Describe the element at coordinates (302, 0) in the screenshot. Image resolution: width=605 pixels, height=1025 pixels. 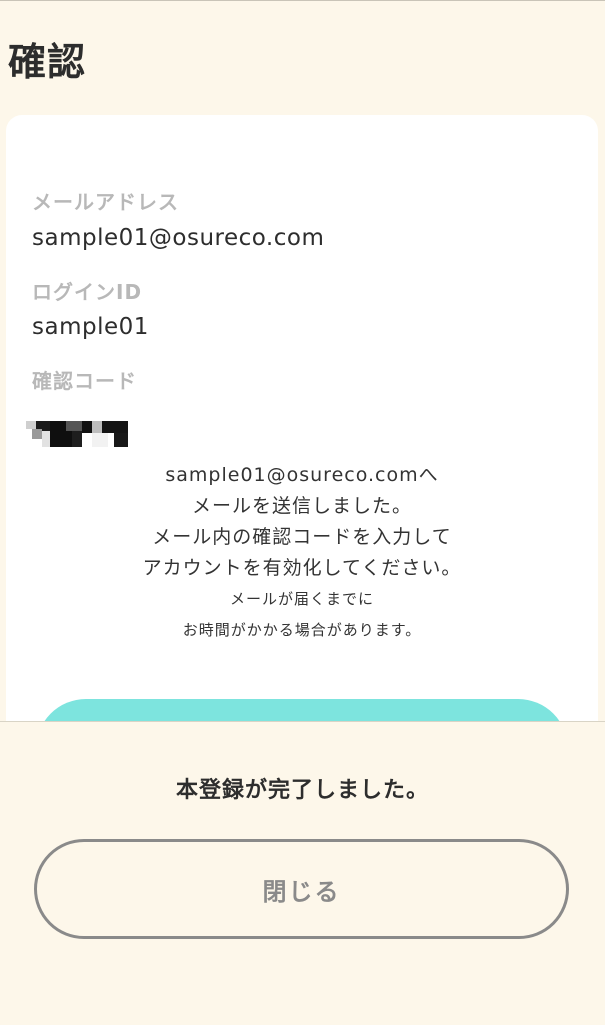
I see `top-divider` at that location.